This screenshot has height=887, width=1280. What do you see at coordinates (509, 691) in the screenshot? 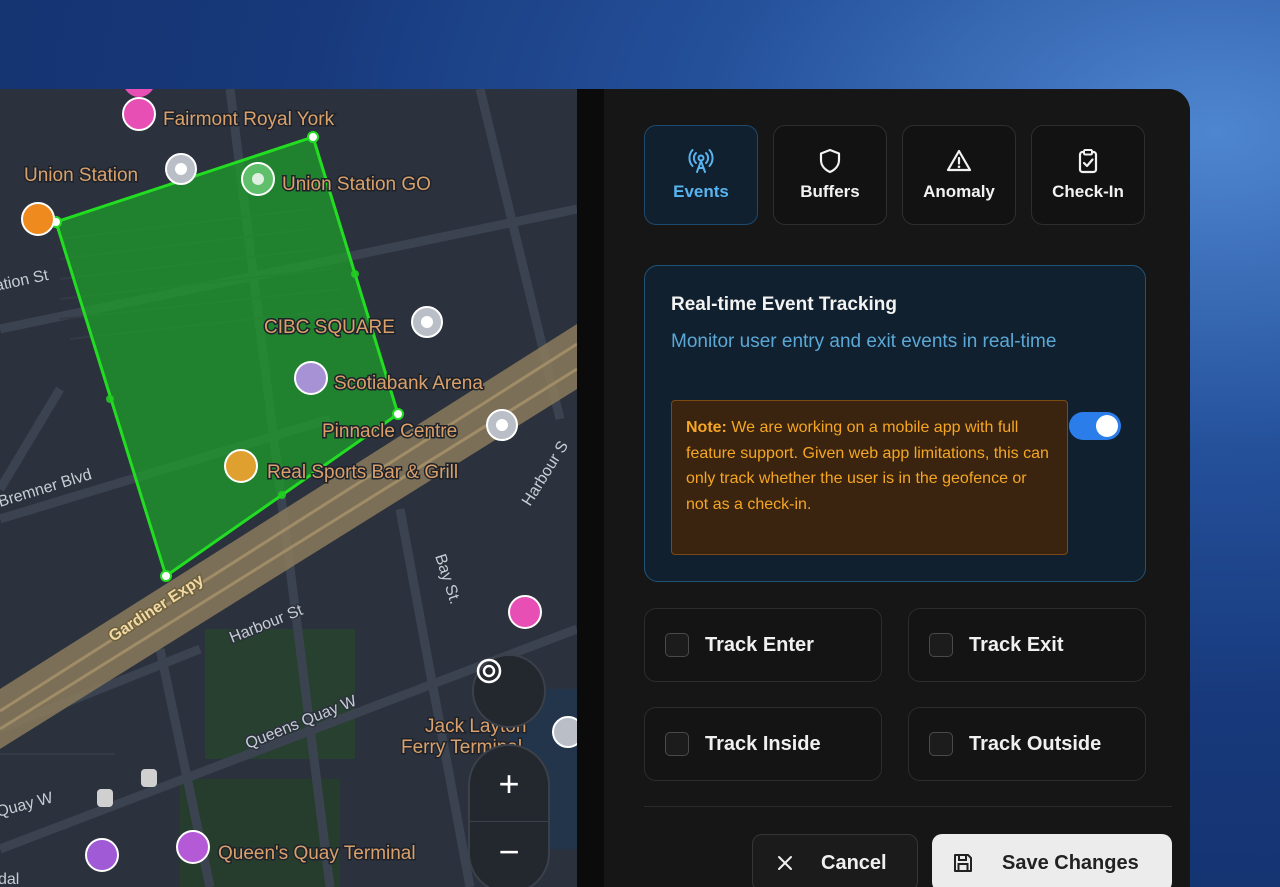
I see `locate-button` at bounding box center [509, 691].